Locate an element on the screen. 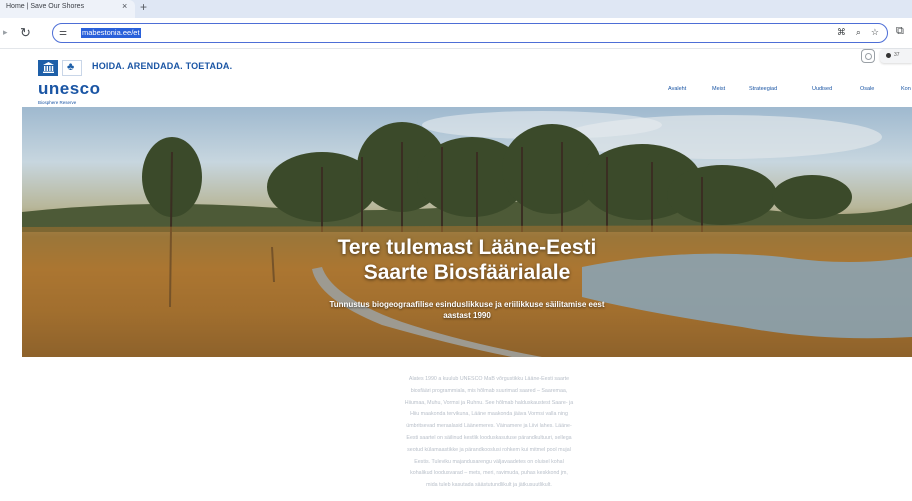 The height and width of the screenshot is (501, 912). floating-chip: 37 is located at coordinates (896, 56).